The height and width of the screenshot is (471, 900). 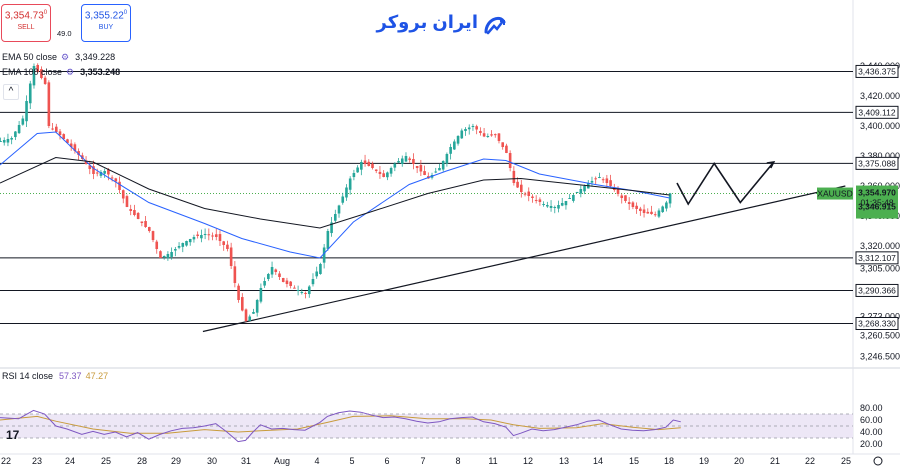 What do you see at coordinates (32, 72) in the screenshot?
I see `ema100-label: EMA 100 close` at bounding box center [32, 72].